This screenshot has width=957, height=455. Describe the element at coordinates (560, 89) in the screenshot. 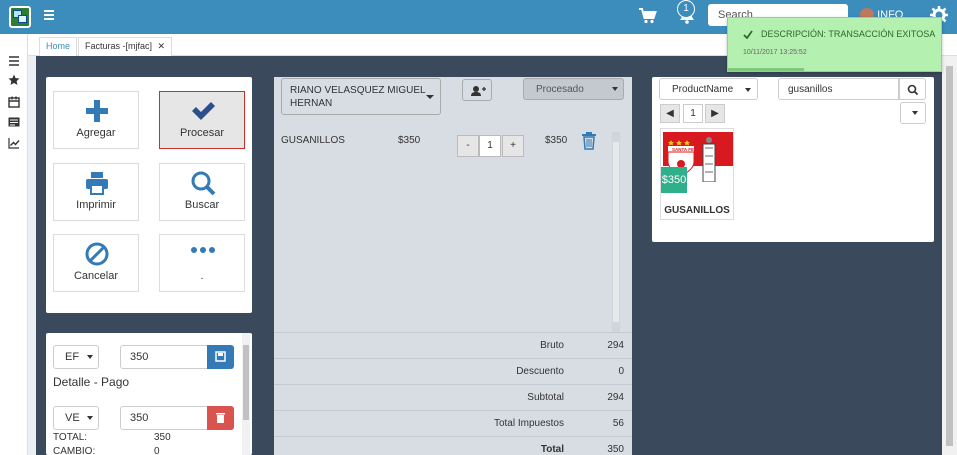

I see `status-value: Procesado` at that location.